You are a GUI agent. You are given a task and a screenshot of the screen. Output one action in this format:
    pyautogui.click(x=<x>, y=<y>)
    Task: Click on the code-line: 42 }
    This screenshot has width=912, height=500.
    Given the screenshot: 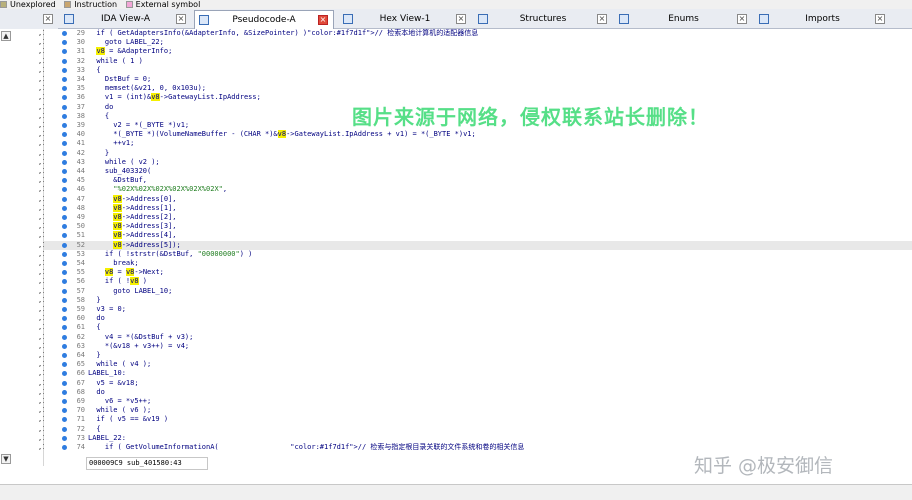 What is the action you would take?
    pyautogui.click(x=478, y=153)
    